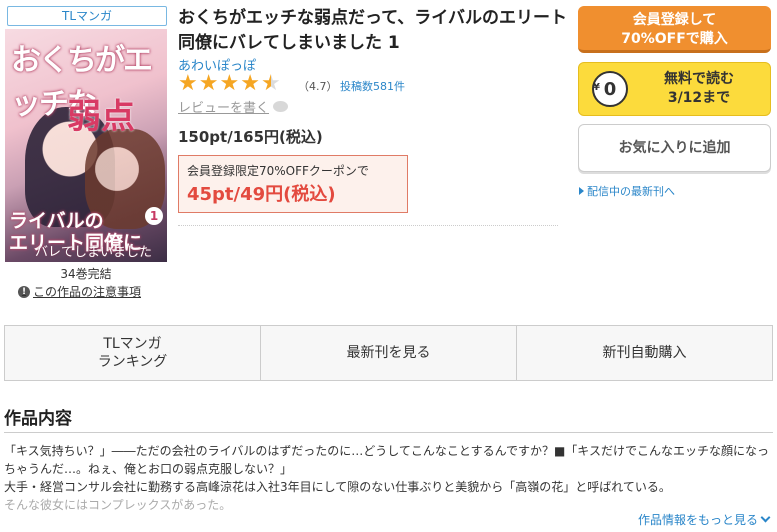  What do you see at coordinates (87, 291) in the screenshot?
I see `notice-link-label: この作品の注意事項` at bounding box center [87, 291].